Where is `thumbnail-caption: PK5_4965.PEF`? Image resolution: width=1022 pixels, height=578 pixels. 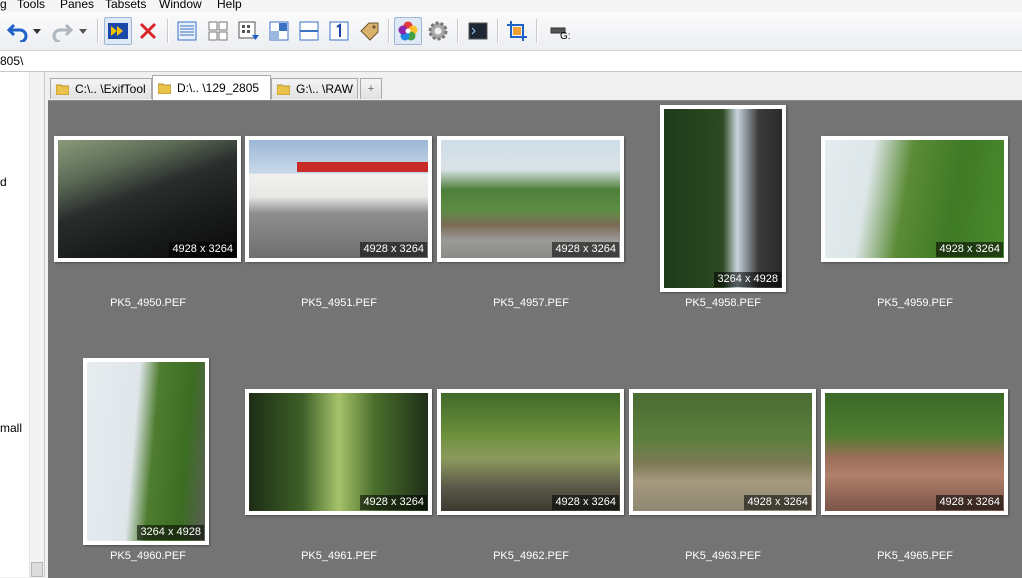
thumbnail-caption: PK5_4965.PEF is located at coordinates (915, 556).